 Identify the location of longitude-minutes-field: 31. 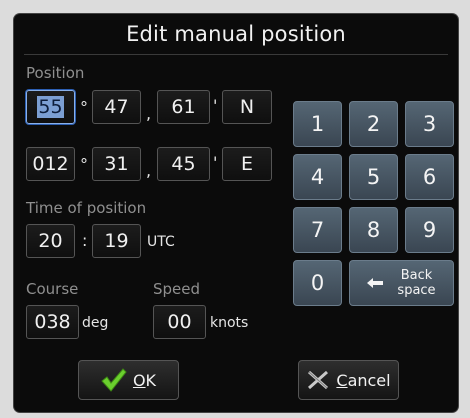
(116, 164).